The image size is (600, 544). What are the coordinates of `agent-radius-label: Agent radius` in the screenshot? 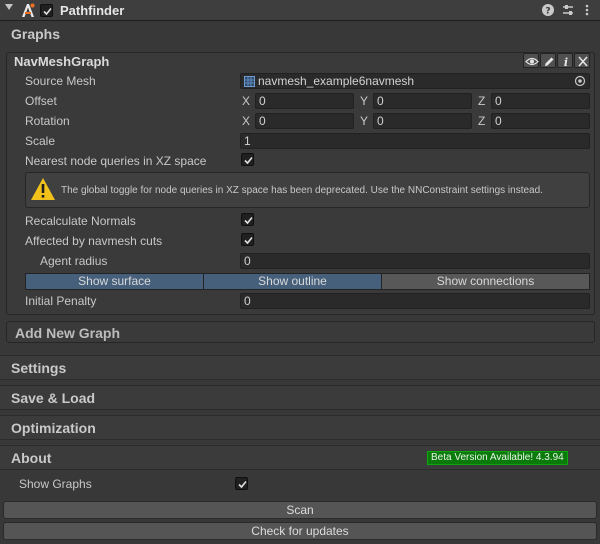 It's located at (74, 261).